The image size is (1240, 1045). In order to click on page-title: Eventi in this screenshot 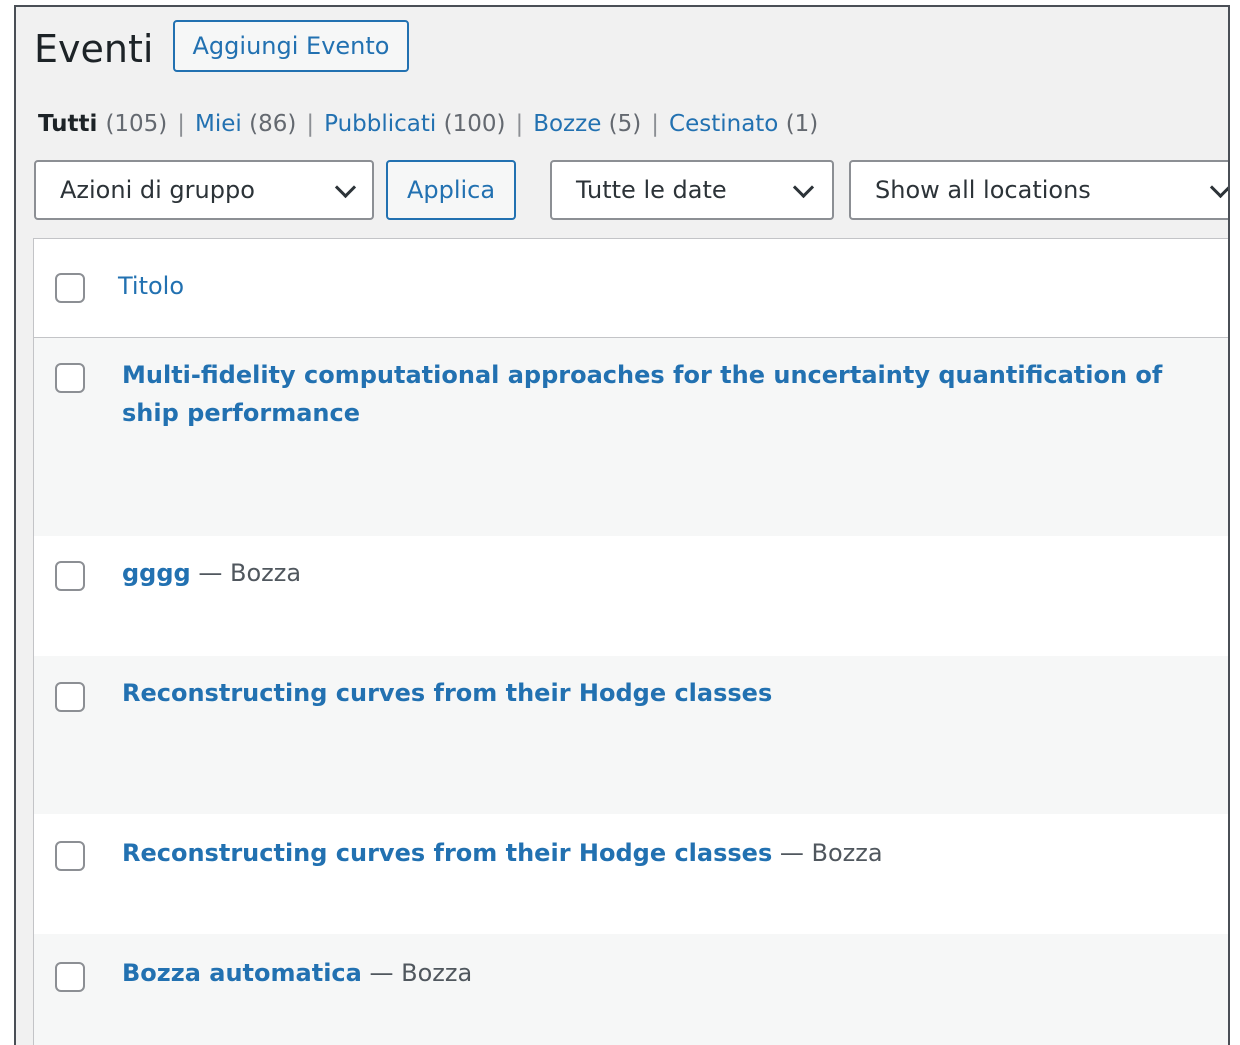, I will do `click(94, 49)`.